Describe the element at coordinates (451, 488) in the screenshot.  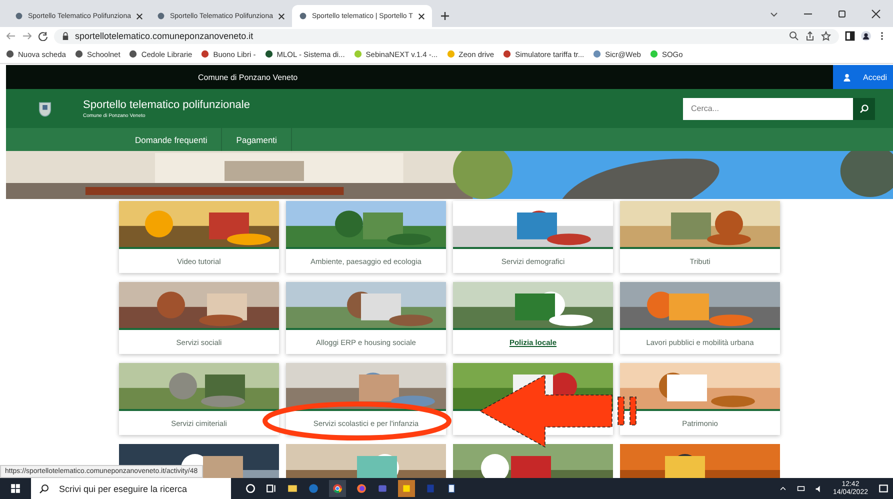
I see `document-icon` at that location.